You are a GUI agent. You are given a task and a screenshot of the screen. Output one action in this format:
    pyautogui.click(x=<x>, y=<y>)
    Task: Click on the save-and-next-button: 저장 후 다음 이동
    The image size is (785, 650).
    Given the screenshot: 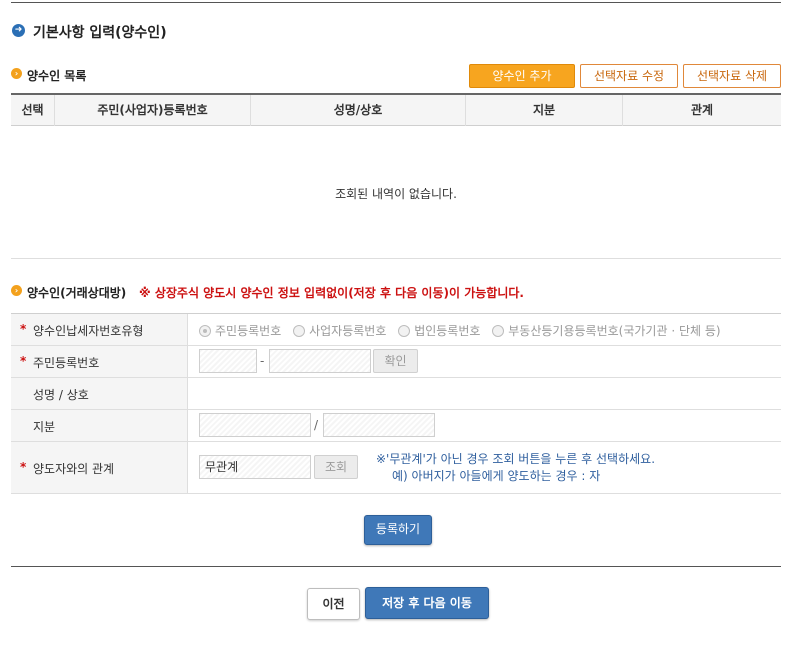 What is the action you would take?
    pyautogui.click(x=427, y=603)
    